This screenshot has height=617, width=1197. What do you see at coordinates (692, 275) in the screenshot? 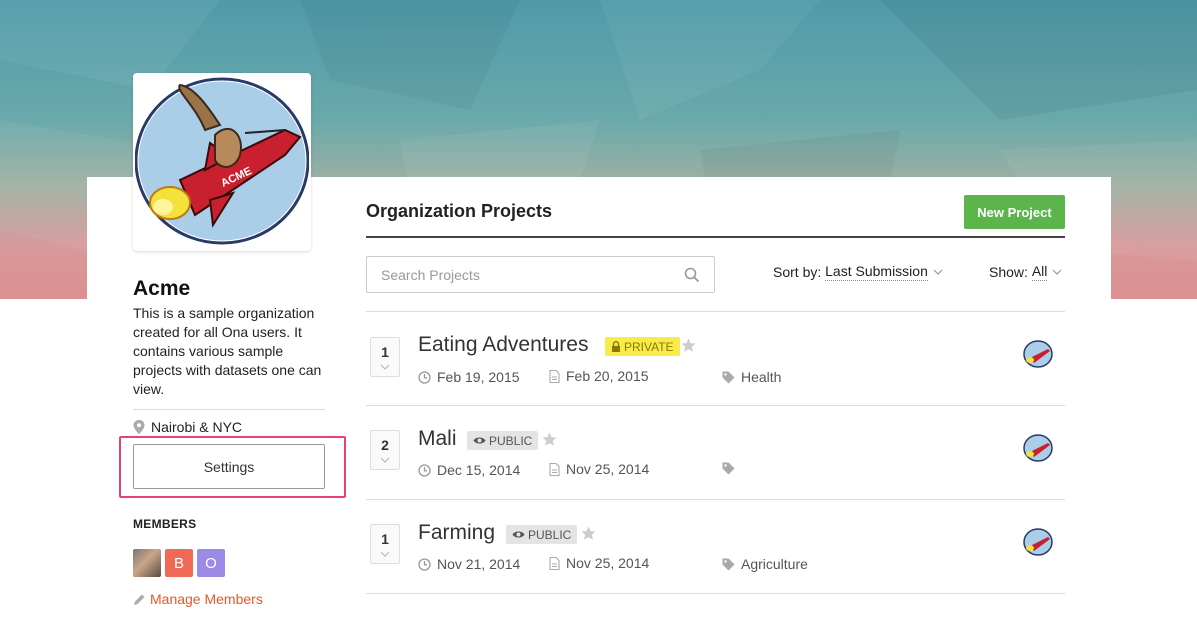
I see `search-icon` at bounding box center [692, 275].